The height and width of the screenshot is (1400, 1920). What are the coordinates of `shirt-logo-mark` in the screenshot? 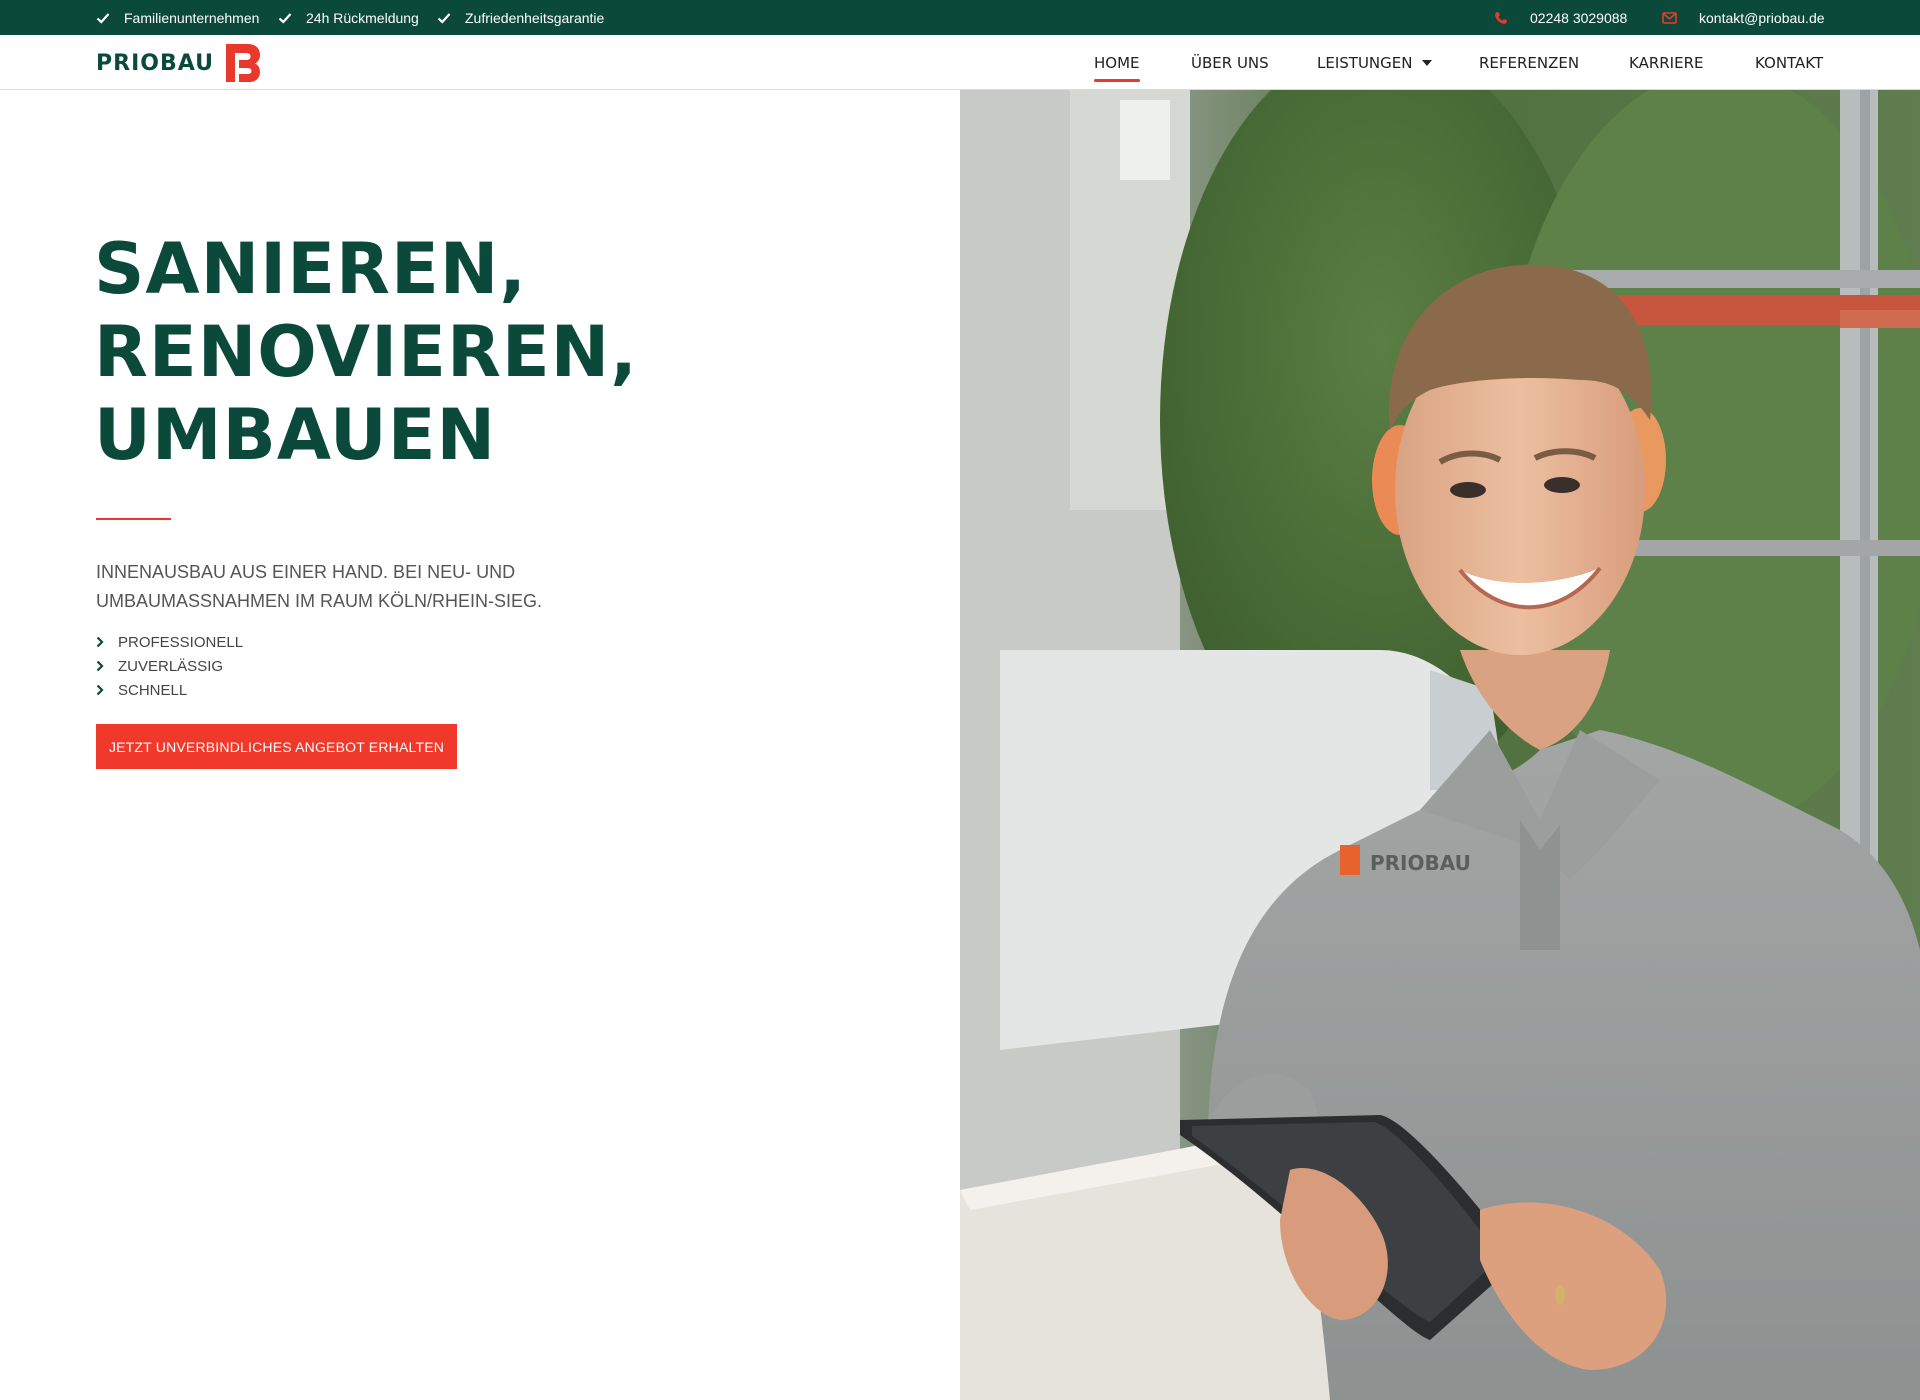 It's located at (1350, 860).